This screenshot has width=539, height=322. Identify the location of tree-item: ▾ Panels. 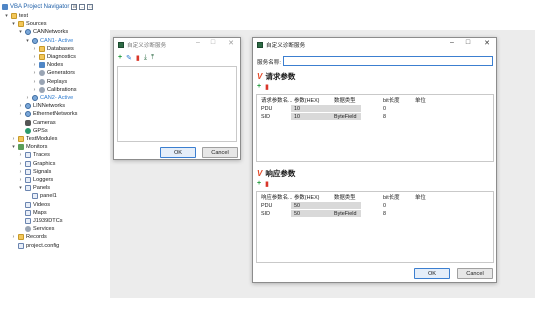
(34, 188).